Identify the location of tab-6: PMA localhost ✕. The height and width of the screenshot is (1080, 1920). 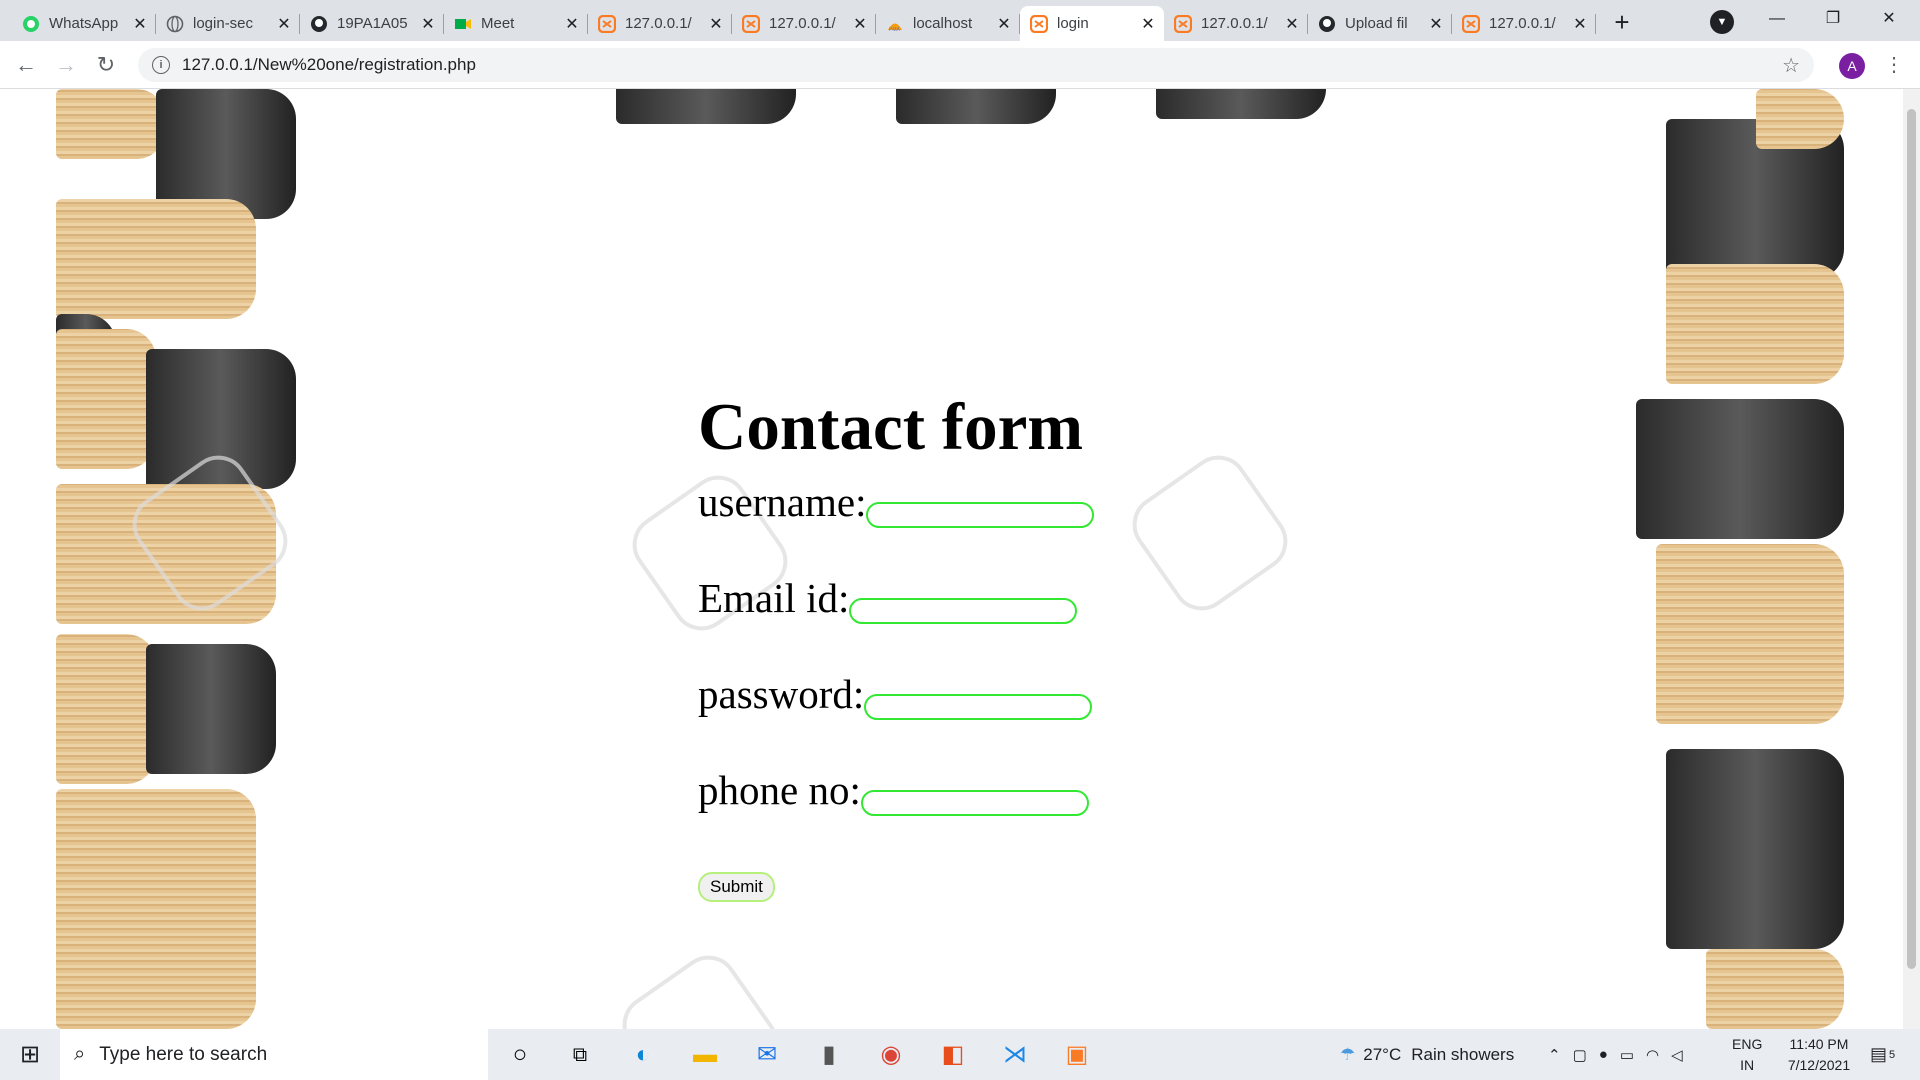
(948, 23).